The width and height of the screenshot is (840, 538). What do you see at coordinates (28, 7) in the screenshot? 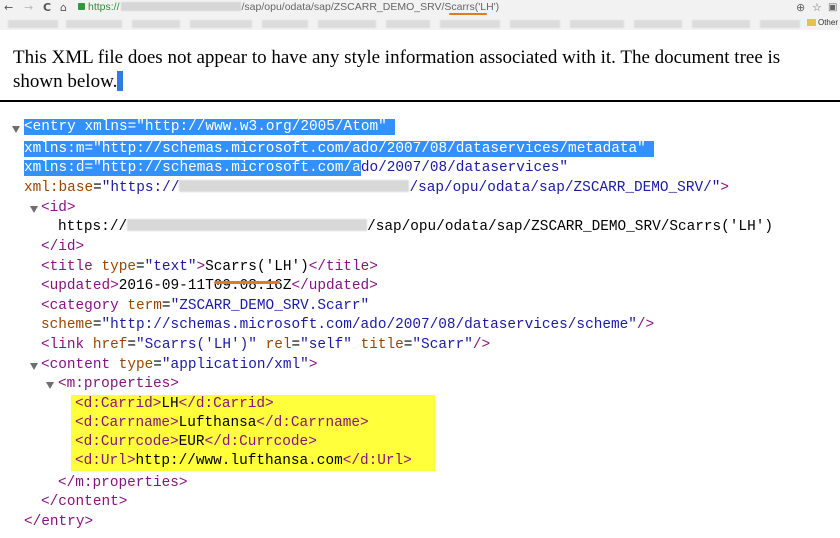
I see `forward-icon: →` at bounding box center [28, 7].